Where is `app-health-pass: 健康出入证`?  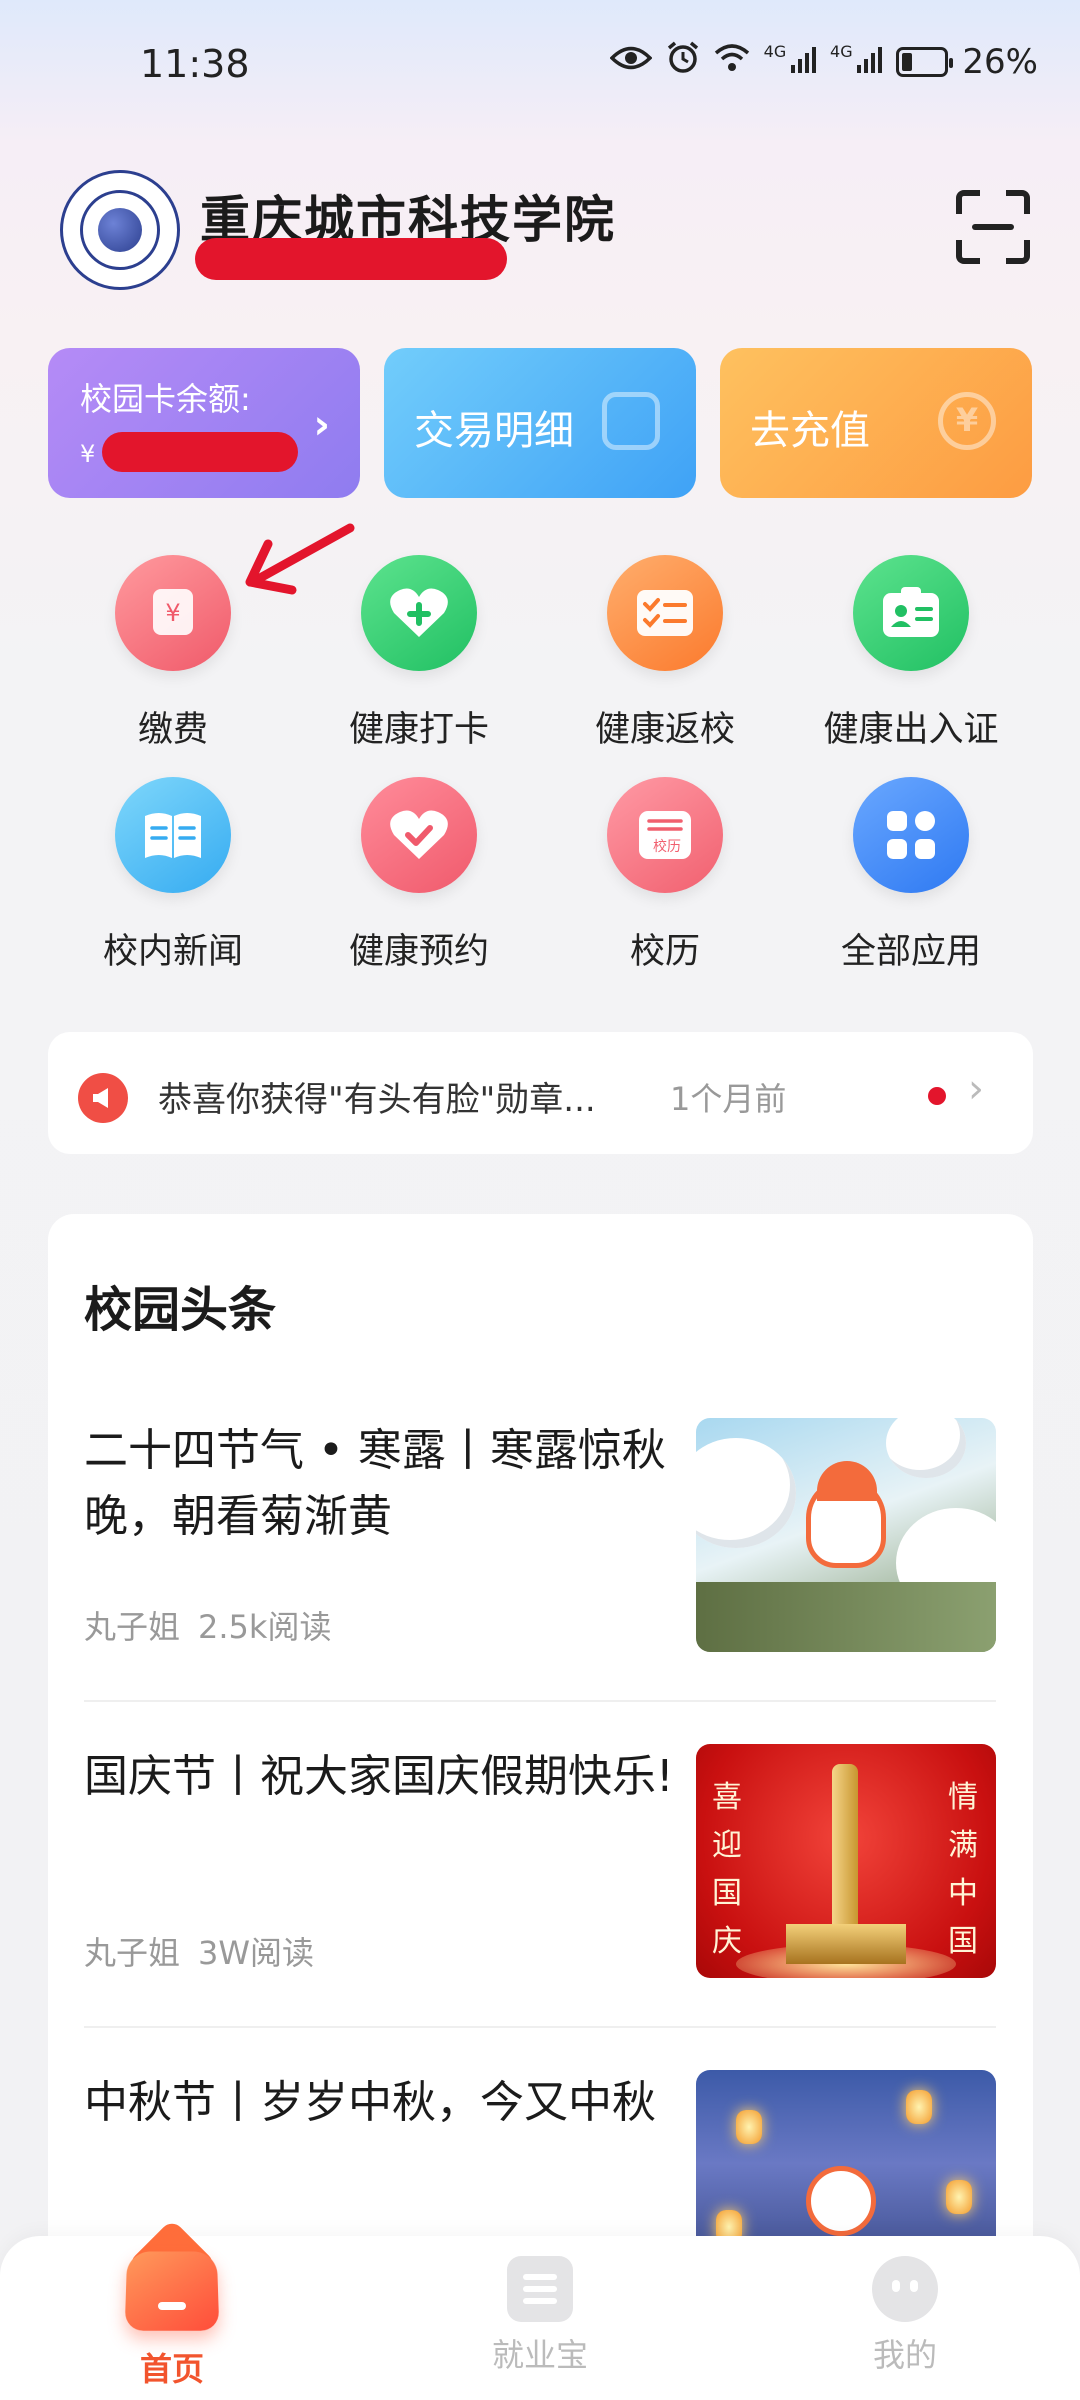 app-health-pass: 健康出入证 is located at coordinates (911, 660).